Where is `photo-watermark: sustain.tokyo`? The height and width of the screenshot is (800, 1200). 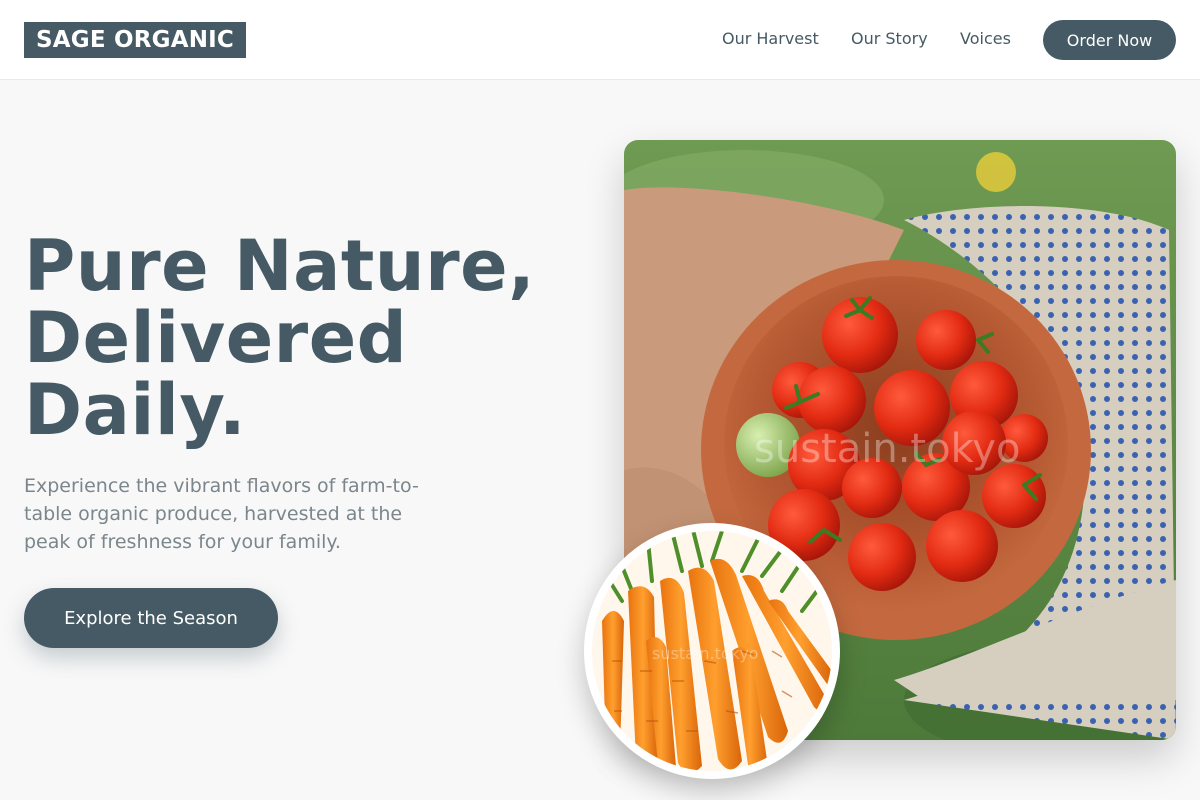 photo-watermark: sustain.tokyo is located at coordinates (887, 449).